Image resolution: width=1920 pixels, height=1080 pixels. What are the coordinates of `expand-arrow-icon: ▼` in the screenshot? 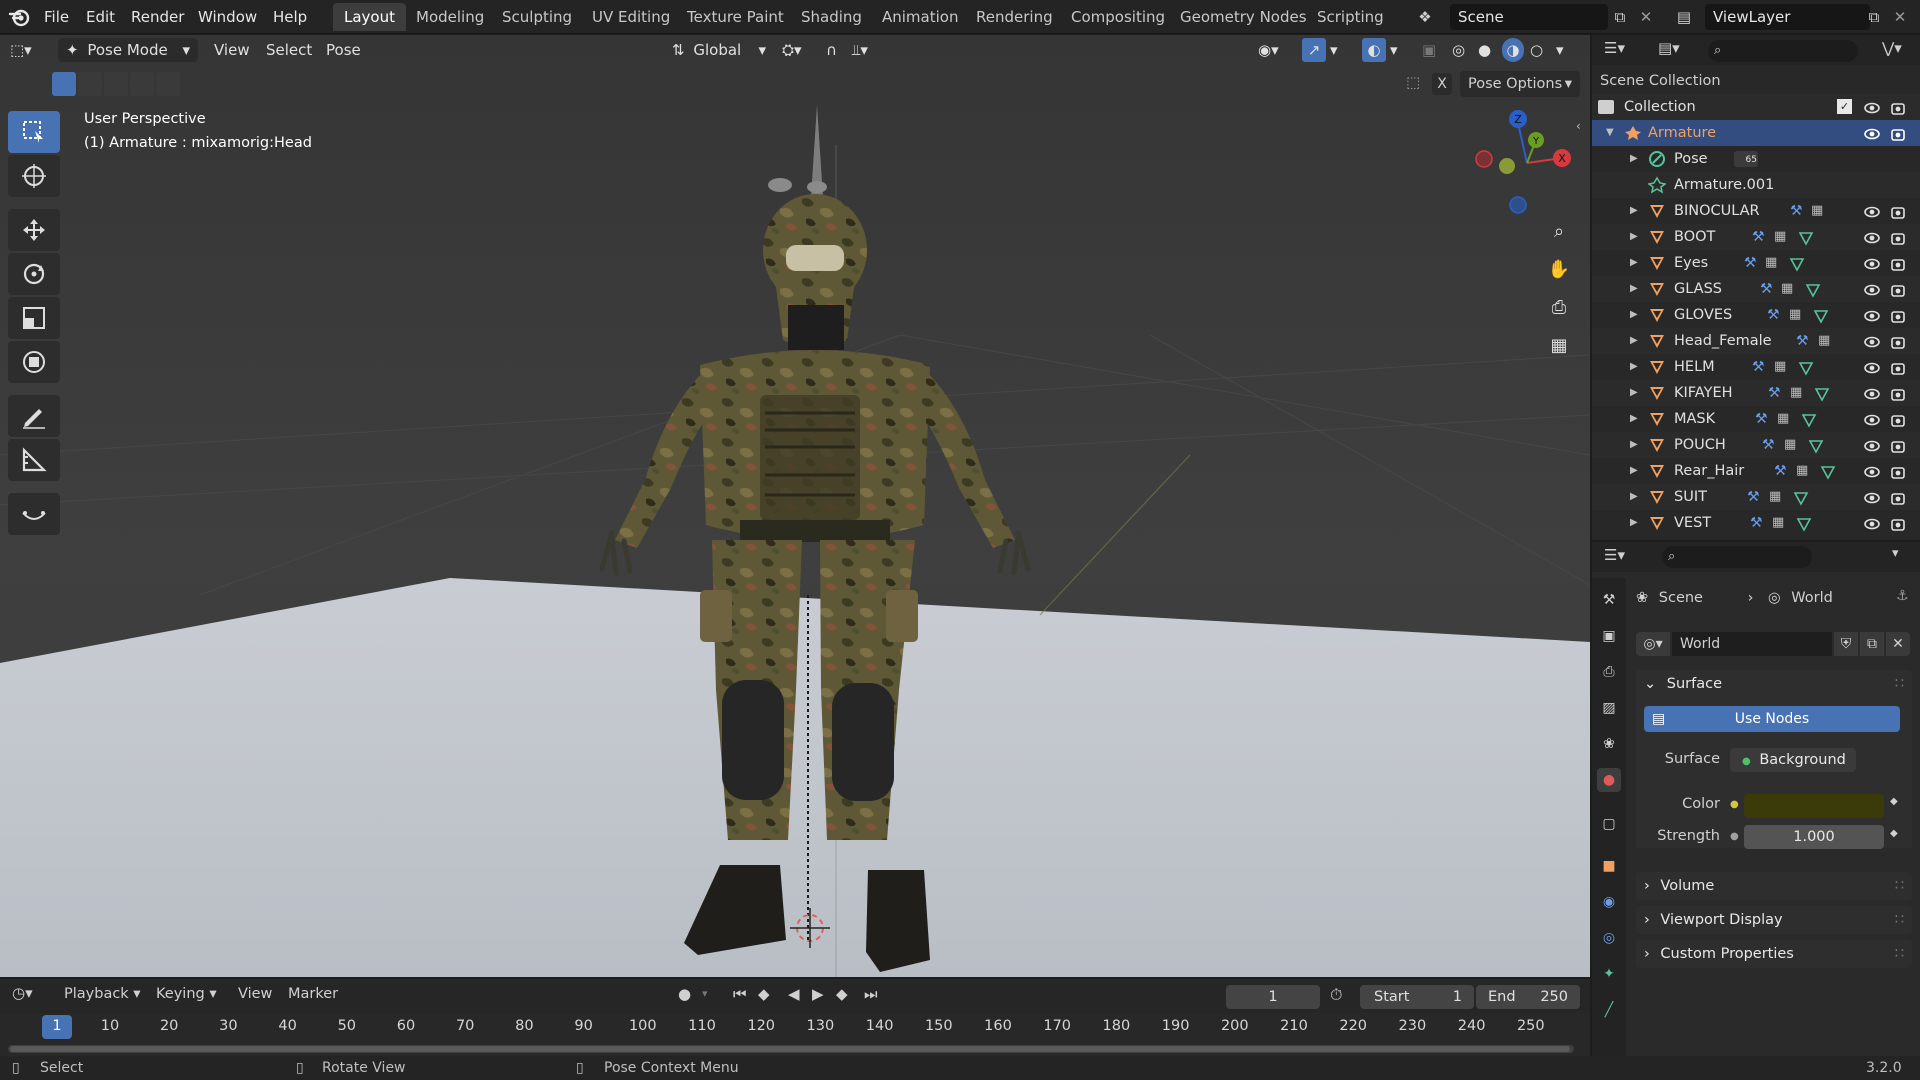 It's located at (1610, 133).